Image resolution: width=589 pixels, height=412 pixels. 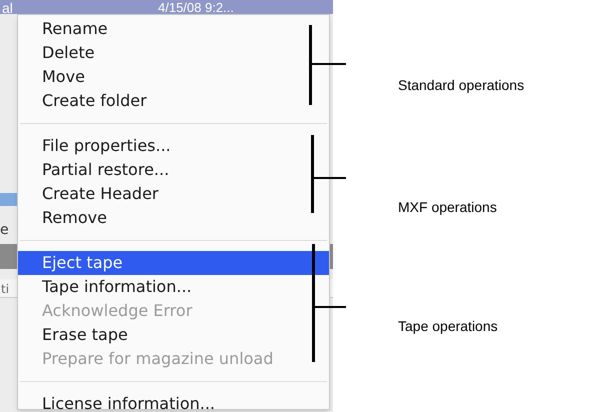 I want to click on menu-item: Eject tape, so click(x=173, y=263).